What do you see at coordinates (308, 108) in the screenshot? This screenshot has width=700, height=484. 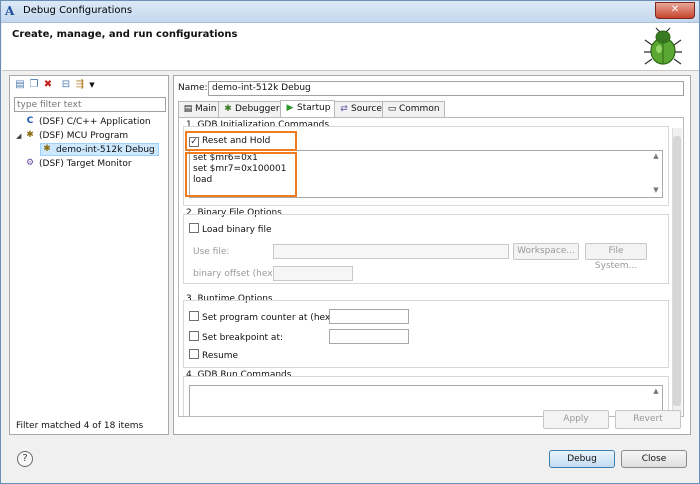 I see `tab-startup: ▶ Startup` at bounding box center [308, 108].